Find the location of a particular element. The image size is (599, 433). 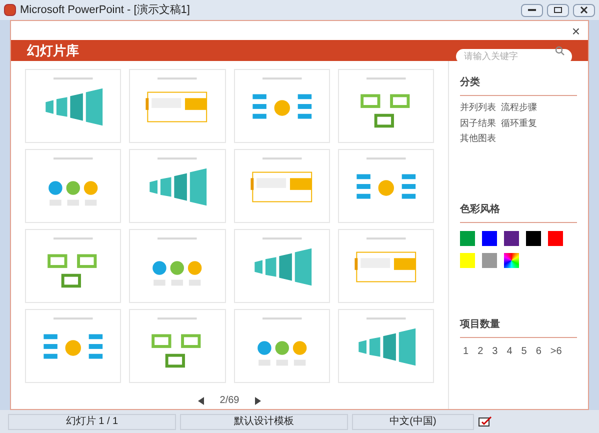

category-link: 流程步骤 is located at coordinates (519, 107).